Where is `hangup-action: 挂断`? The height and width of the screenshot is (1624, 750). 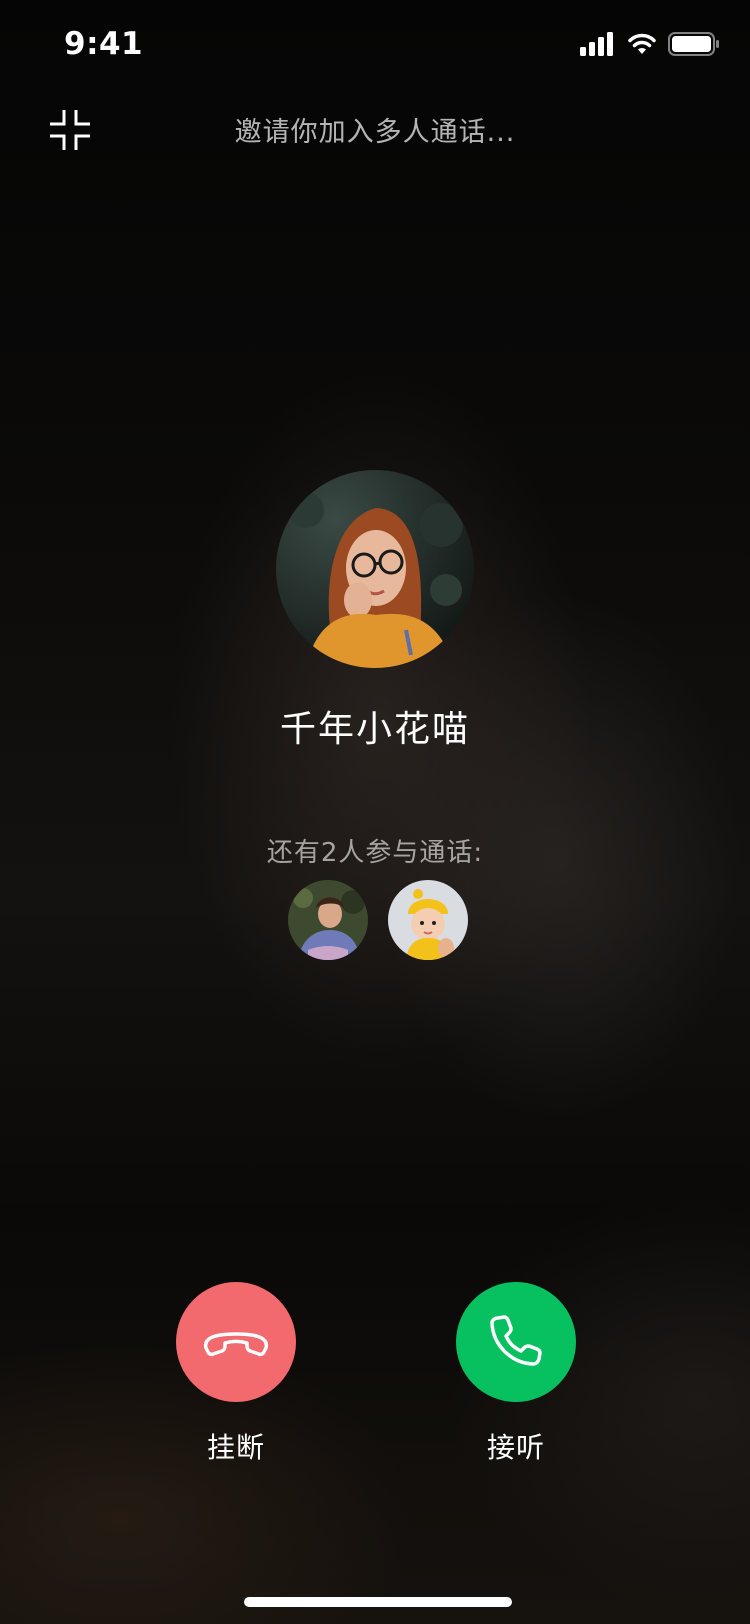 hangup-action: 挂断 is located at coordinates (236, 1374).